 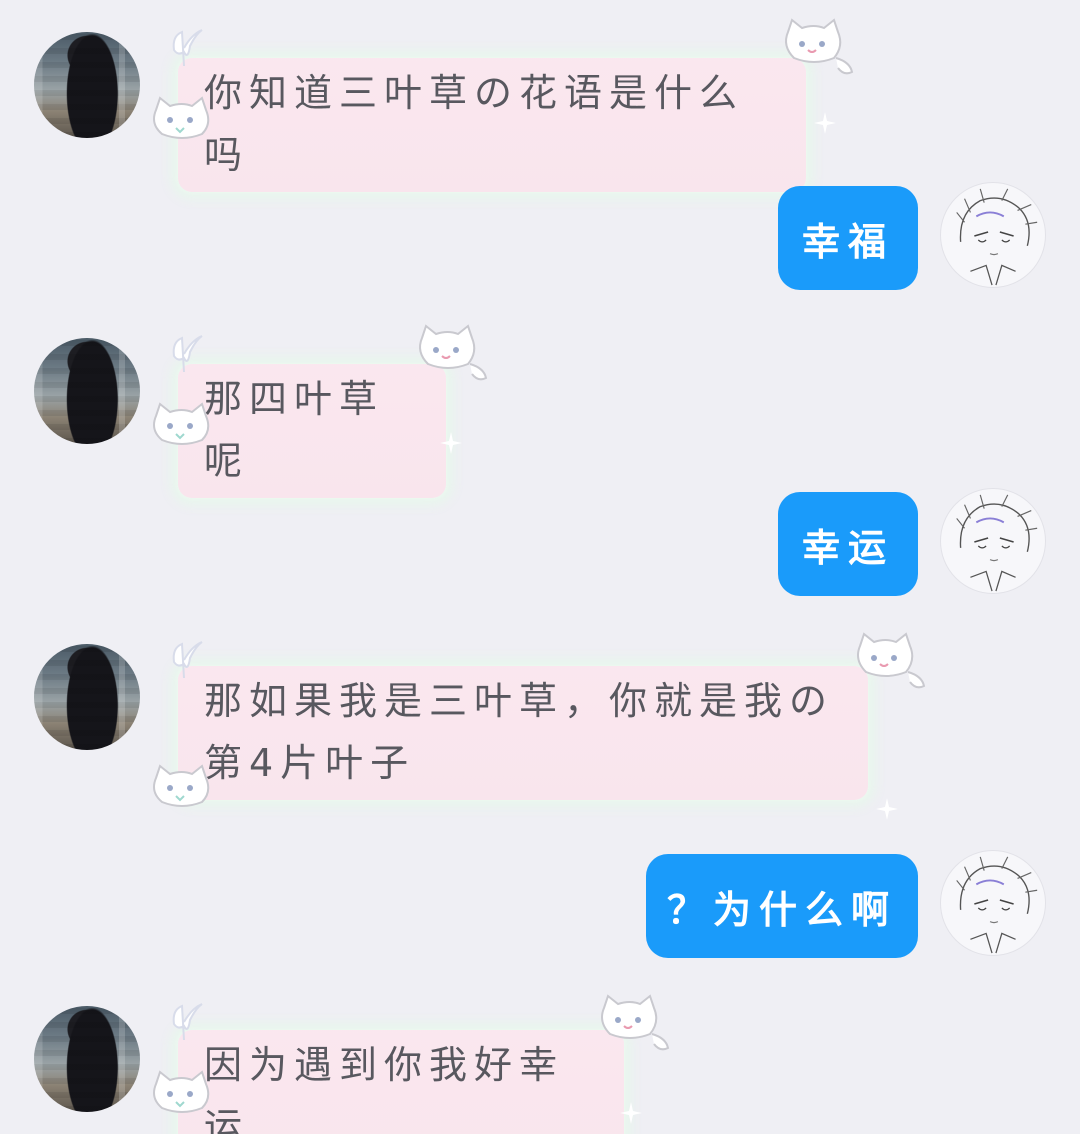 What do you see at coordinates (474, 124) in the screenshot?
I see `message-text: 你知道三叶草の花语是什么吗` at bounding box center [474, 124].